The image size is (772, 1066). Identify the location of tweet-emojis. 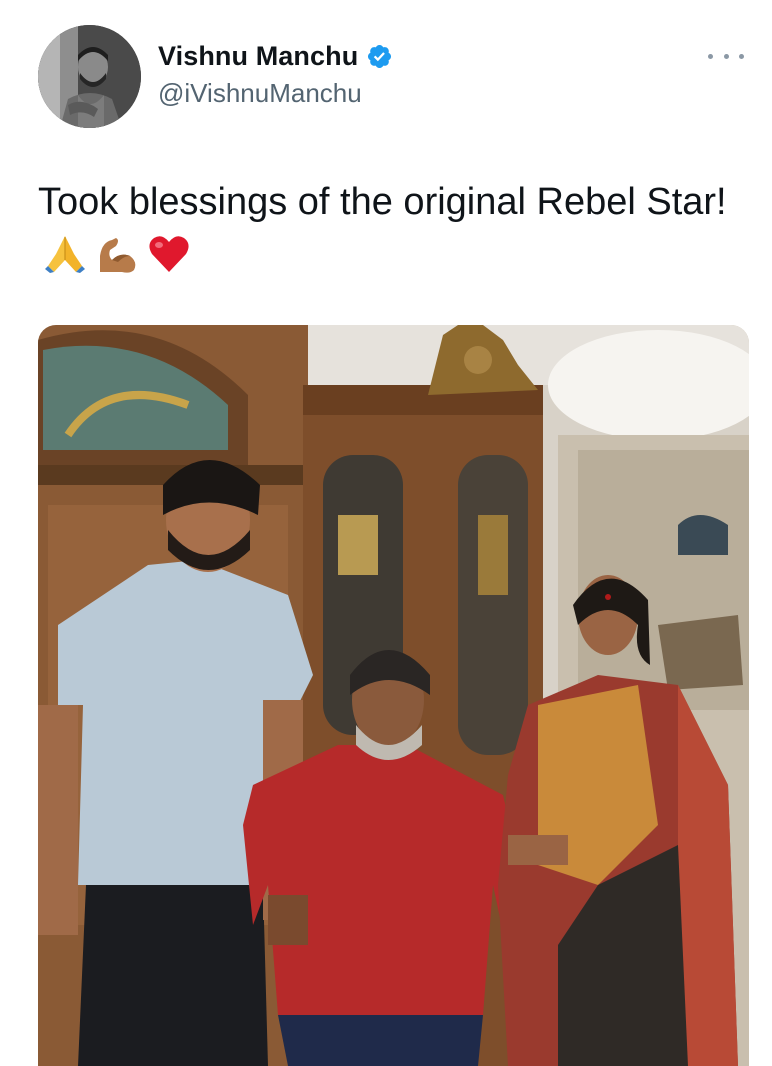
(117, 254).